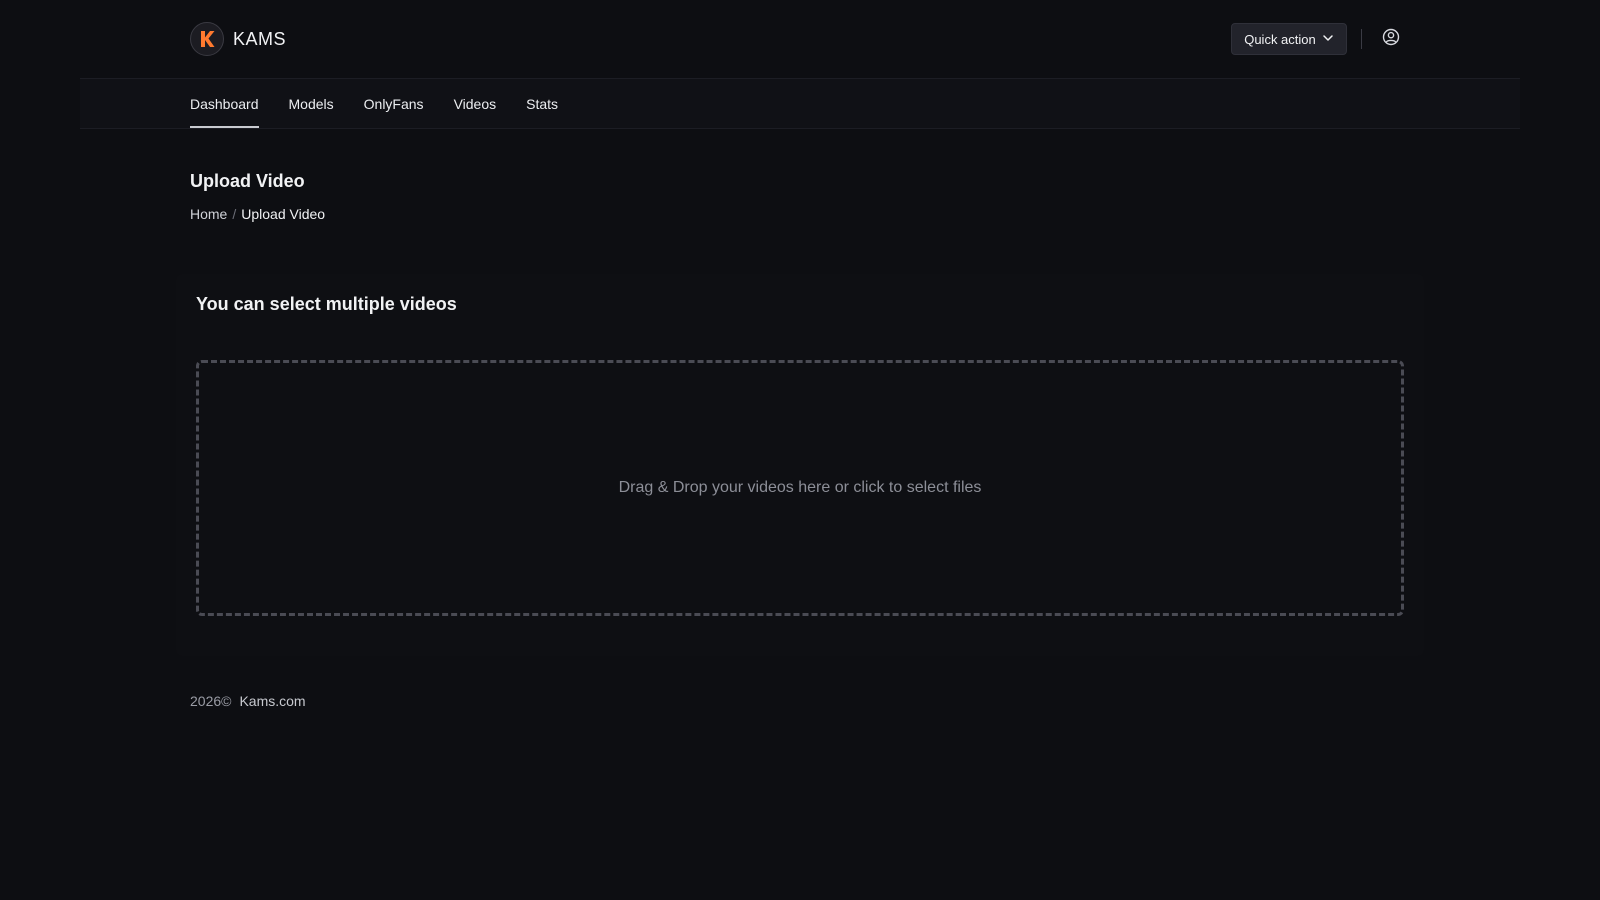 This screenshot has height=900, width=1600. What do you see at coordinates (394, 103) in the screenshot?
I see `nav-item-onlyfans: OnlyFans` at bounding box center [394, 103].